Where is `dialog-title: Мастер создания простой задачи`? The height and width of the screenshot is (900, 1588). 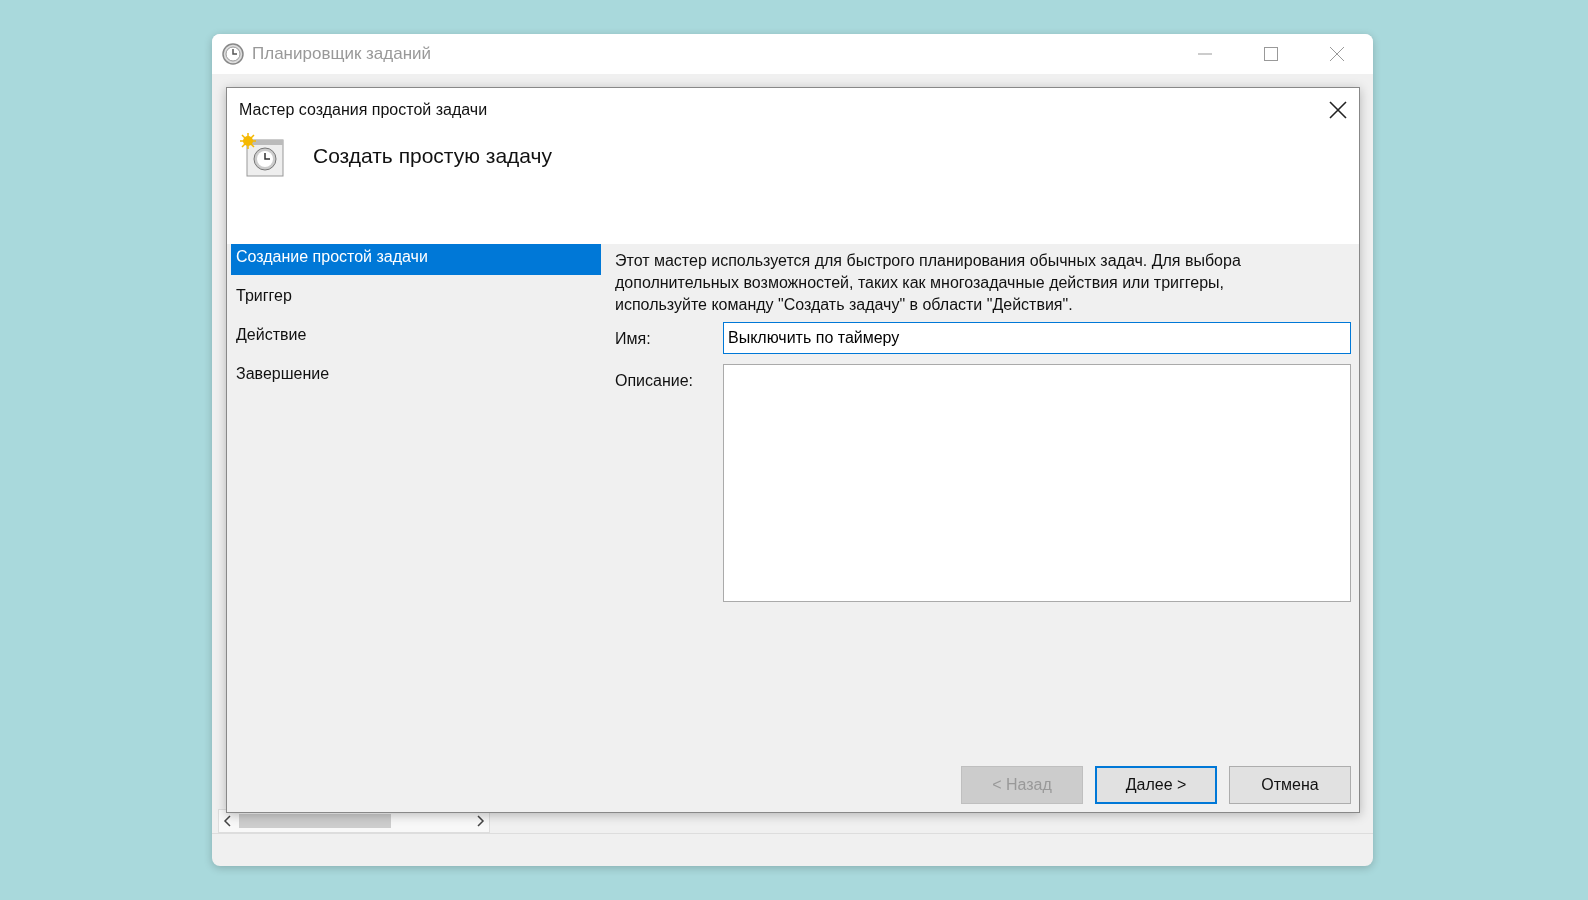
dialog-title: Мастер создания простой задачи is located at coordinates (363, 110).